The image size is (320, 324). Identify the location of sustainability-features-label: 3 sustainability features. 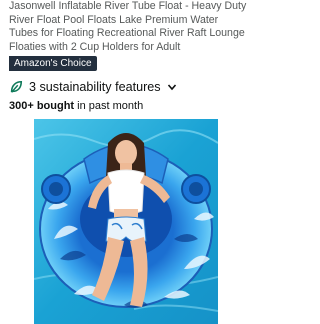
(95, 87).